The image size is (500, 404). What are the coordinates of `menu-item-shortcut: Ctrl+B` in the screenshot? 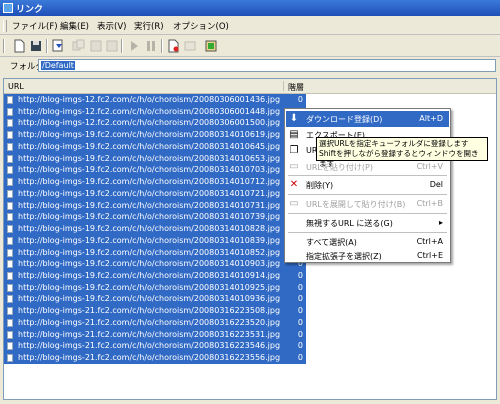 It's located at (429, 203).